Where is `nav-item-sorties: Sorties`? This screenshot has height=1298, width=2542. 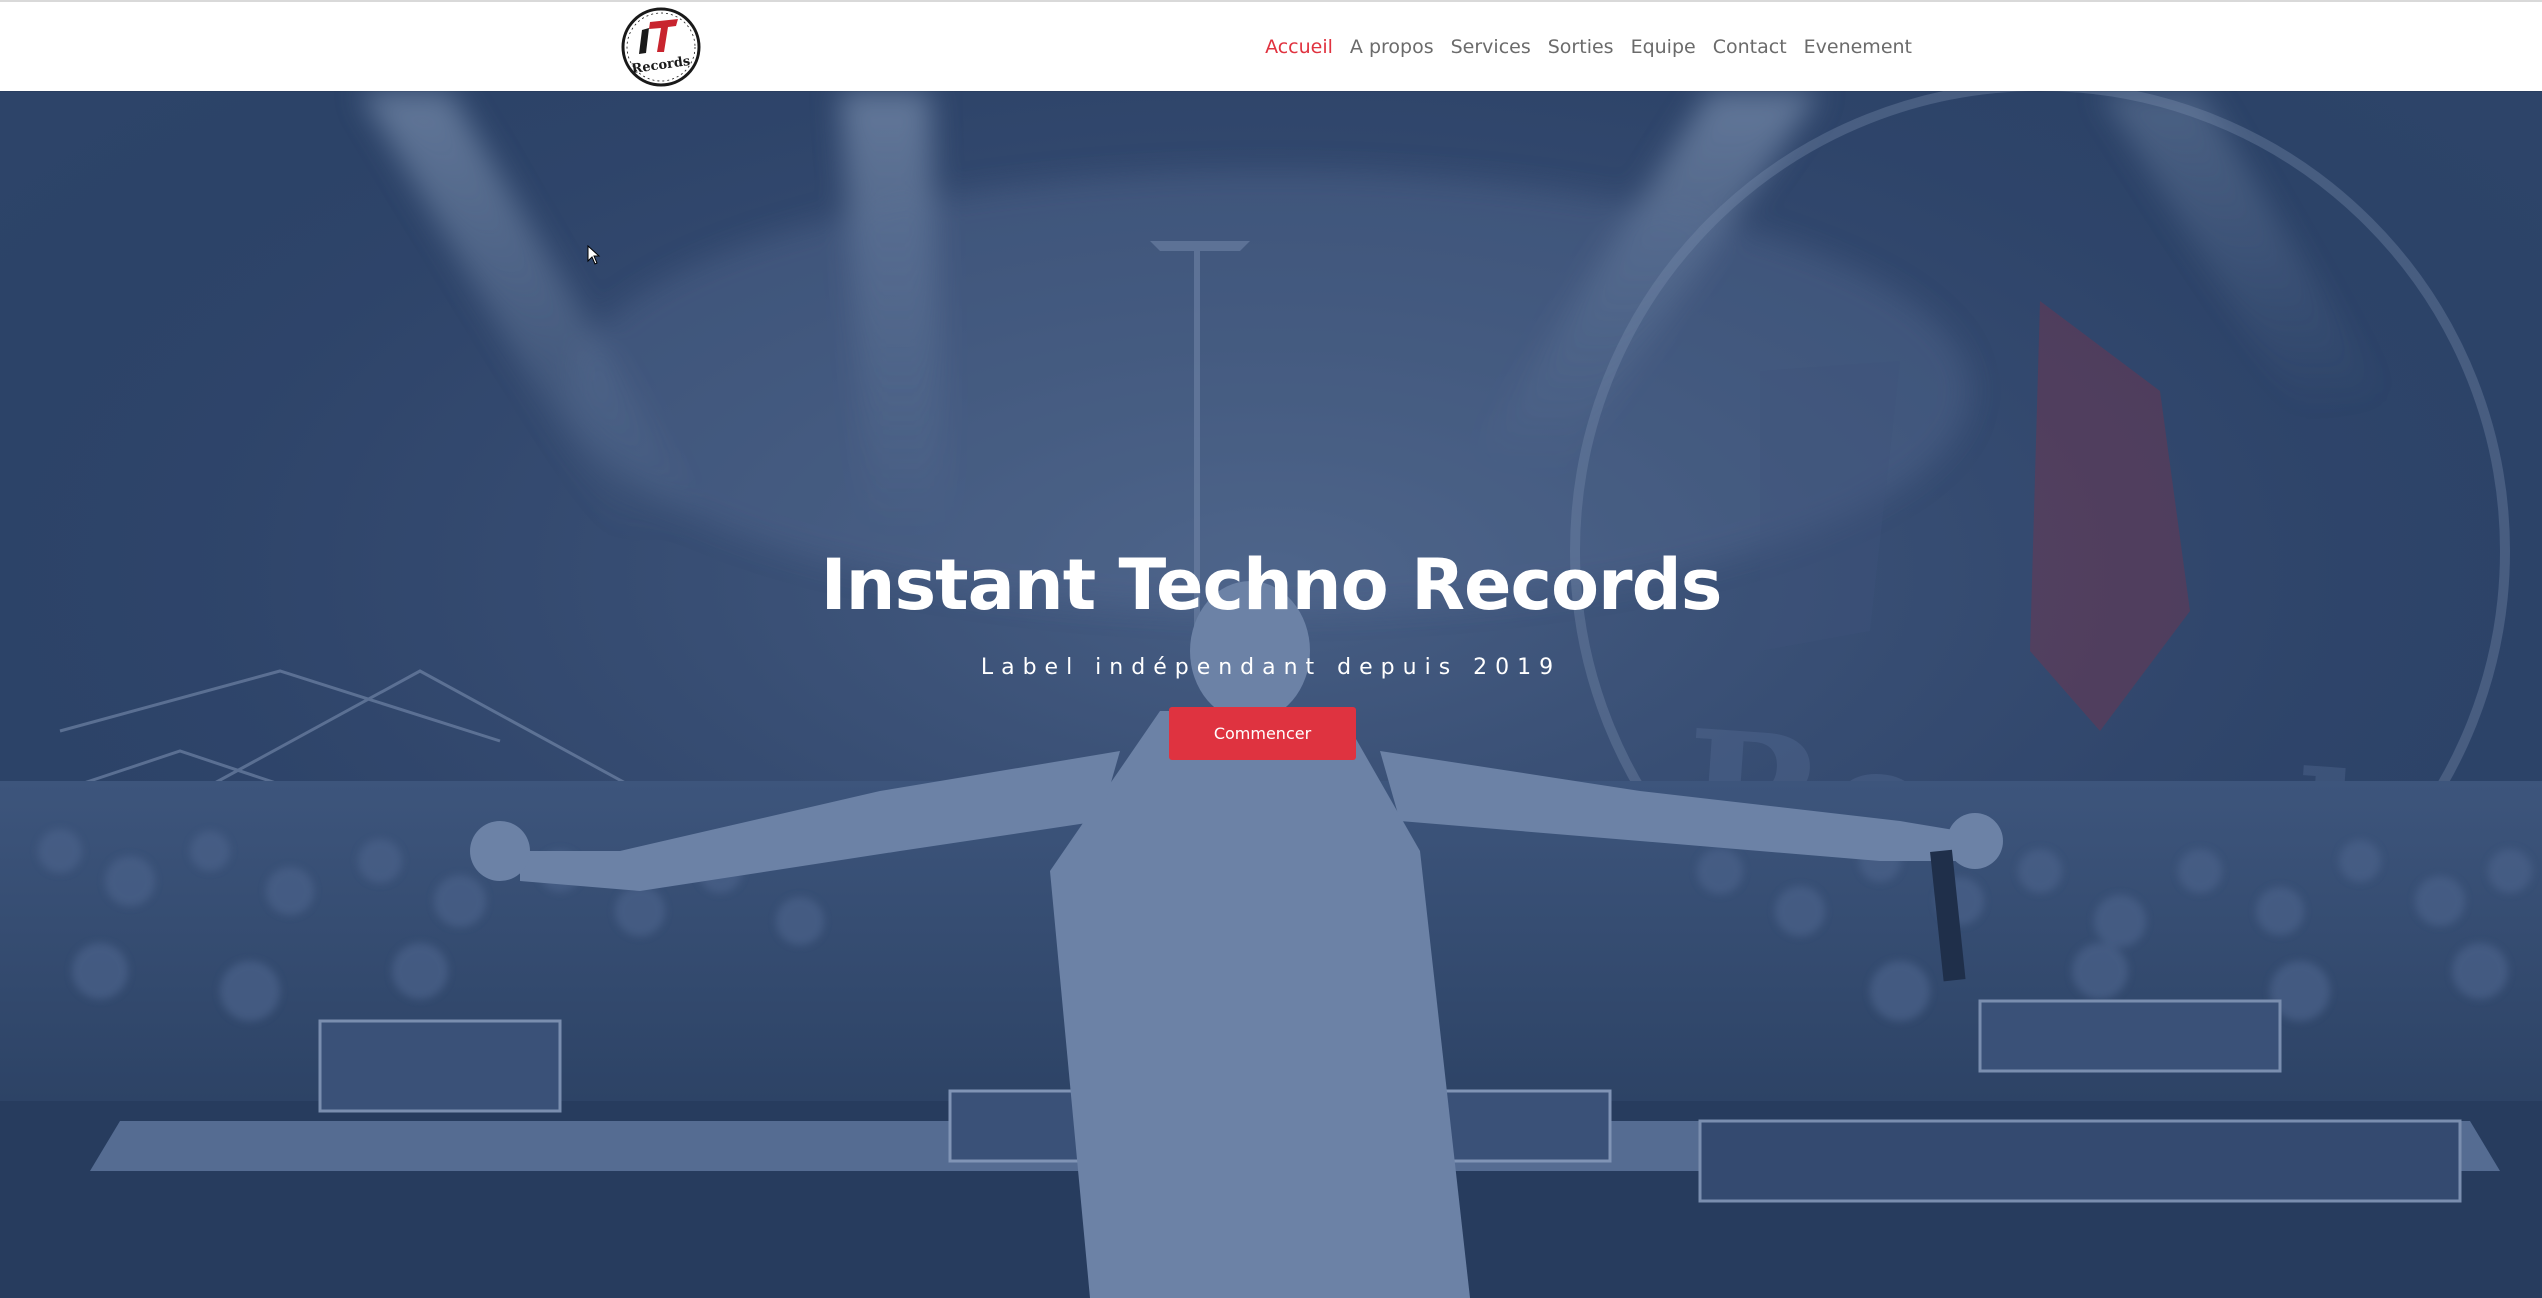 nav-item-sorties: Sorties is located at coordinates (1581, 47).